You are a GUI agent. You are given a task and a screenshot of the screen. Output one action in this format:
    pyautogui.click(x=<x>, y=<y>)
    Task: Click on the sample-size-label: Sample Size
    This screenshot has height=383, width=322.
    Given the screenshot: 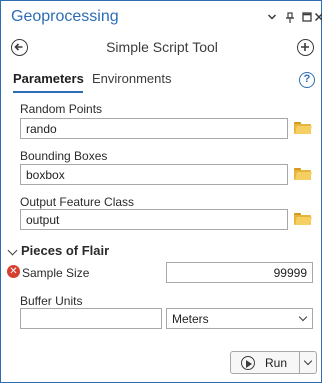 What is the action you would take?
    pyautogui.click(x=56, y=273)
    